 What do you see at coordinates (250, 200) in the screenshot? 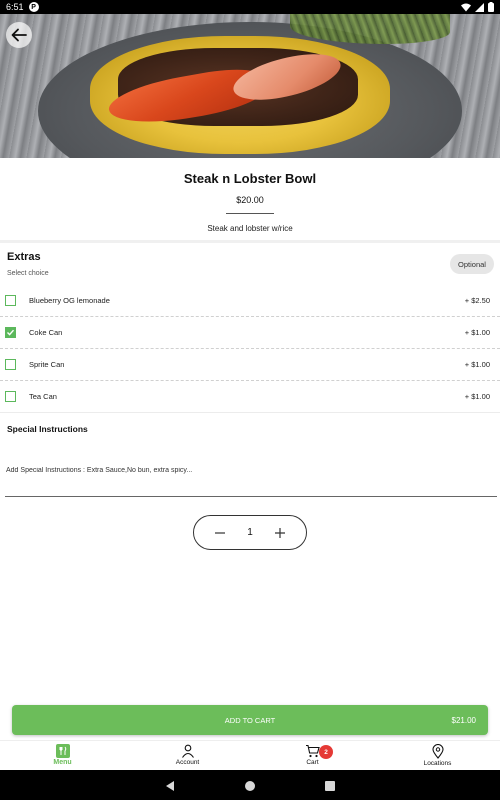
I see `product-price: $20.00` at bounding box center [250, 200].